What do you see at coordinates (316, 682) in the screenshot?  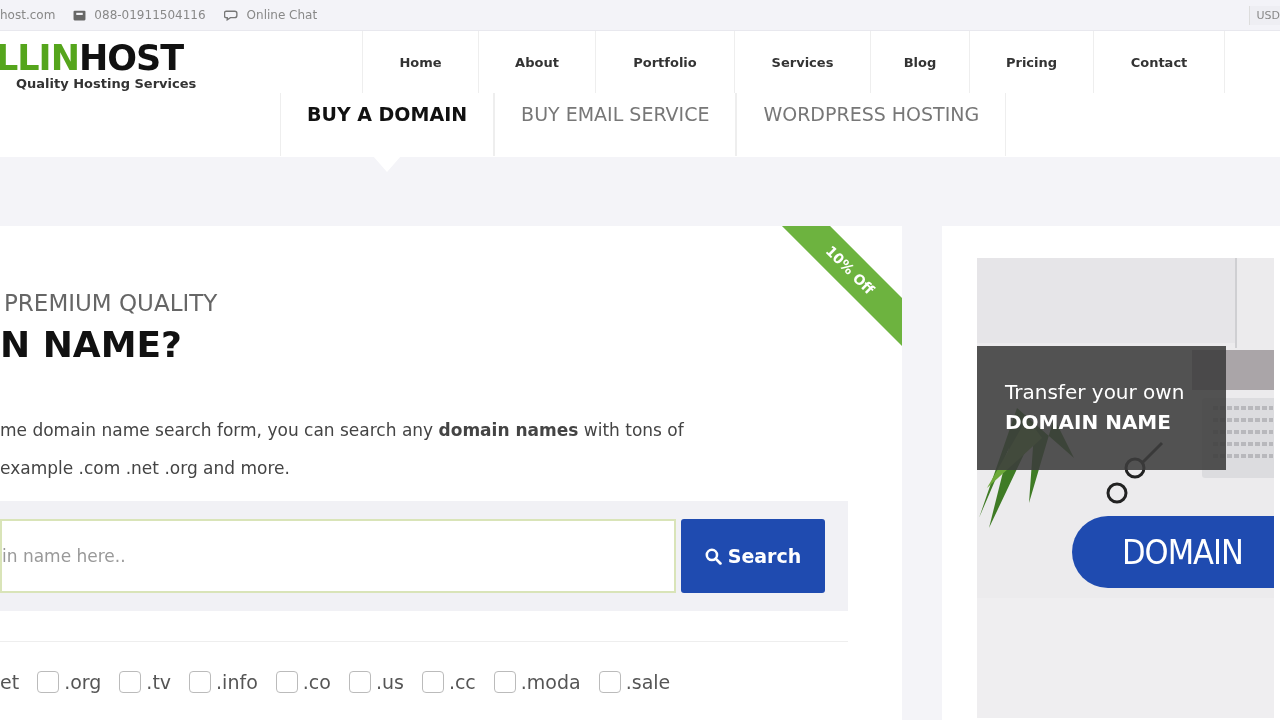 I see `extension-label: .co` at bounding box center [316, 682].